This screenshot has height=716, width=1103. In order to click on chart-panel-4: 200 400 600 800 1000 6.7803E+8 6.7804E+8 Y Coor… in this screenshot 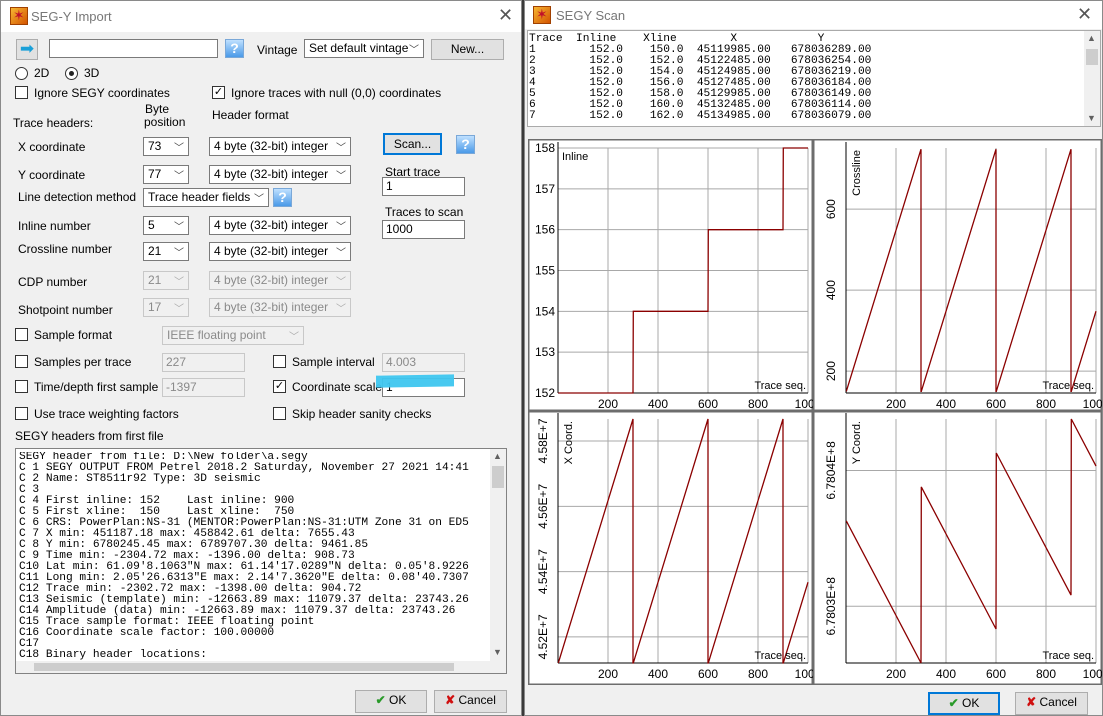, I will do `click(958, 548)`.